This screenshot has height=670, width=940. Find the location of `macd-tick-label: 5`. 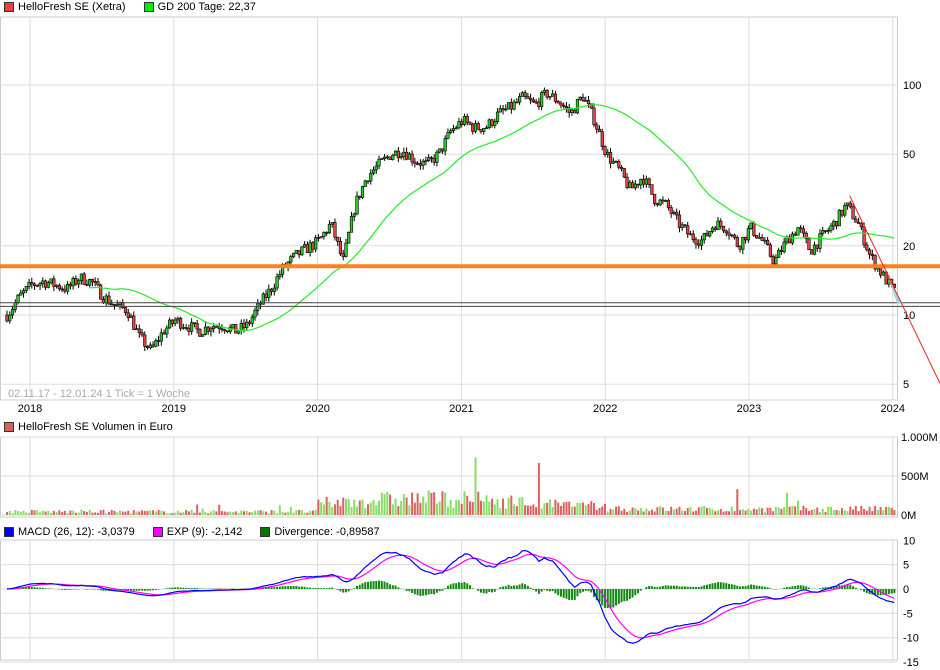

macd-tick-label: 5 is located at coordinates (906, 566).